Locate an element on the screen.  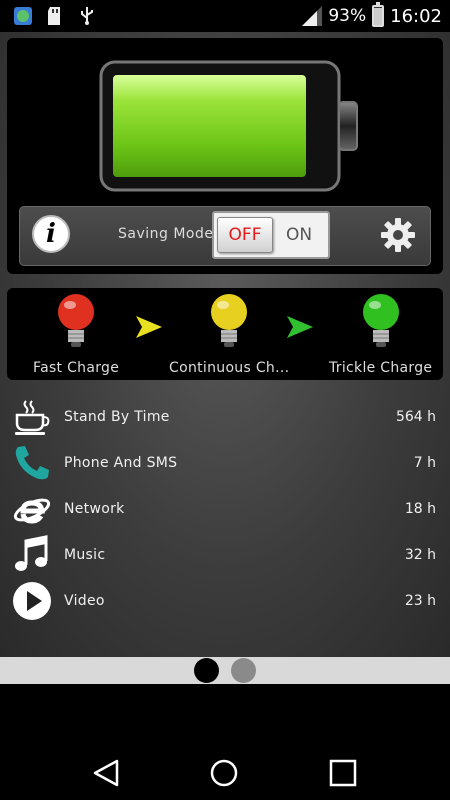
info-button: i is located at coordinates (51, 234).